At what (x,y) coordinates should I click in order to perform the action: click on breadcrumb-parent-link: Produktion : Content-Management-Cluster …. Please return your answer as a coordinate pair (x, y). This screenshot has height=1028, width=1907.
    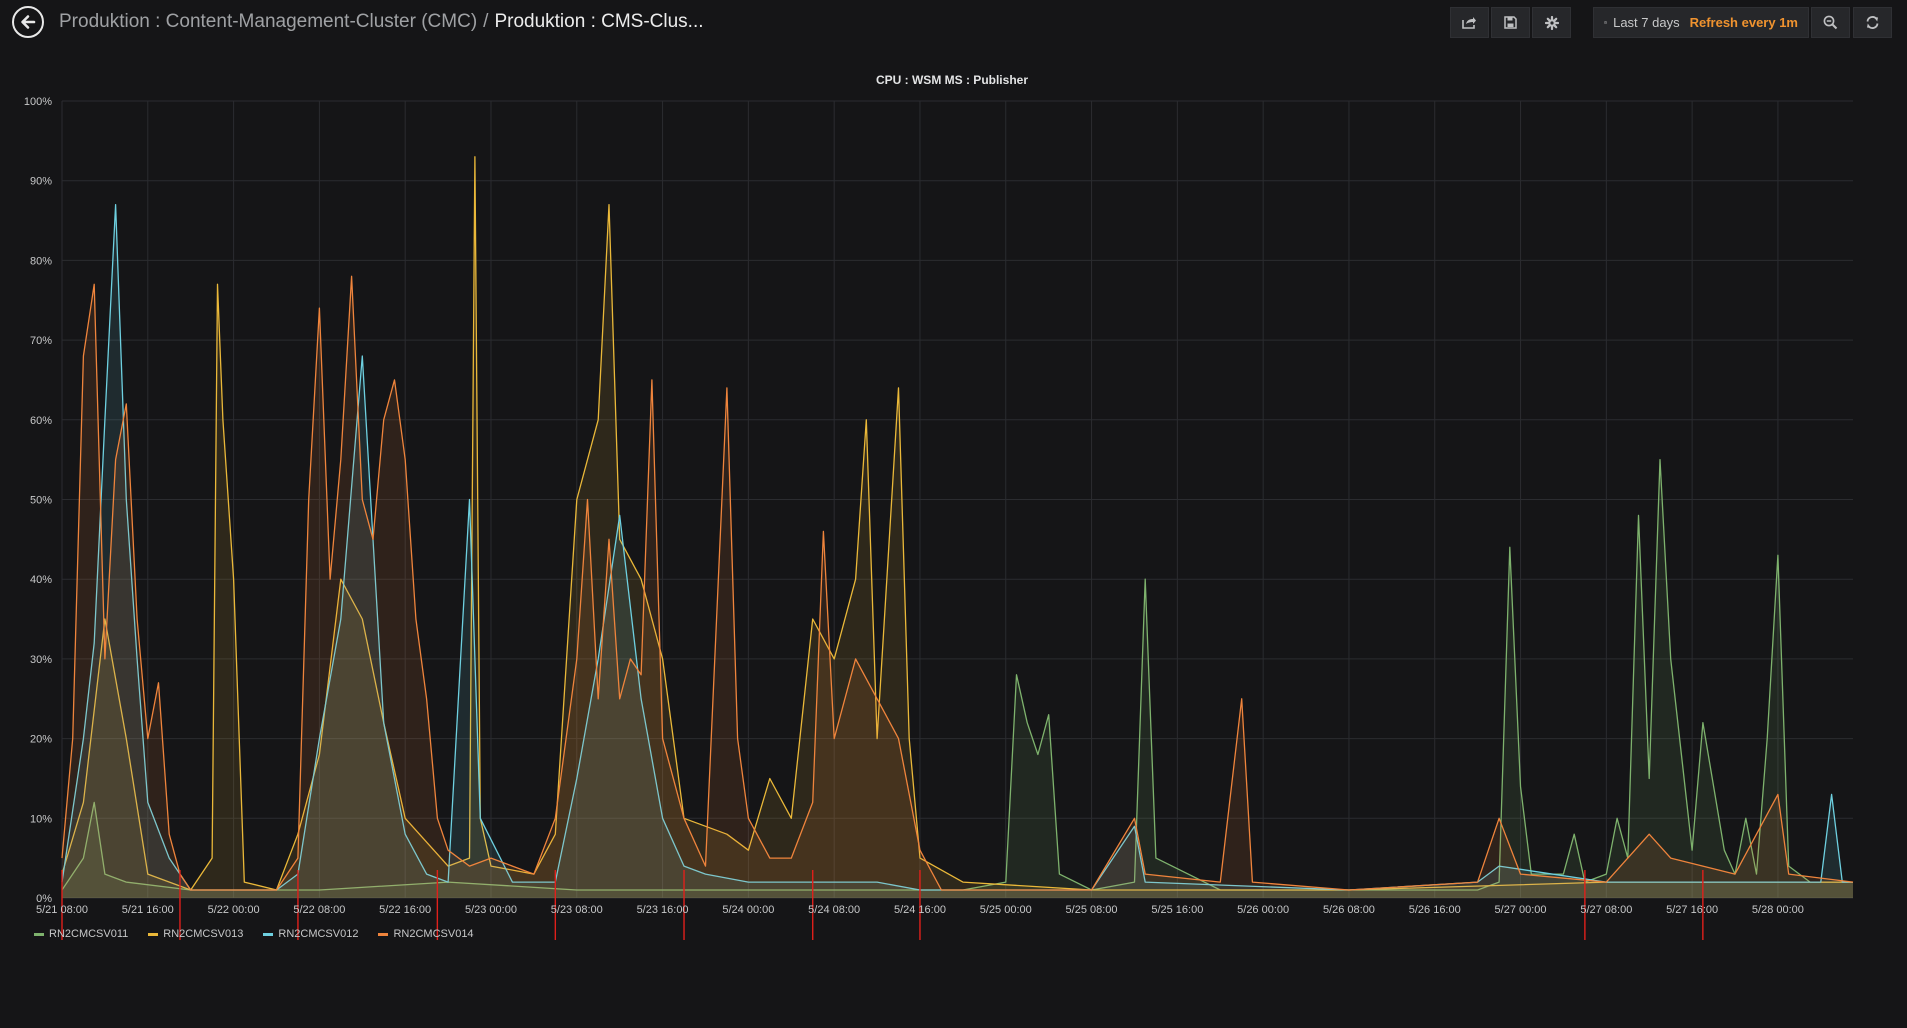
    Looking at the image, I should click on (268, 21).